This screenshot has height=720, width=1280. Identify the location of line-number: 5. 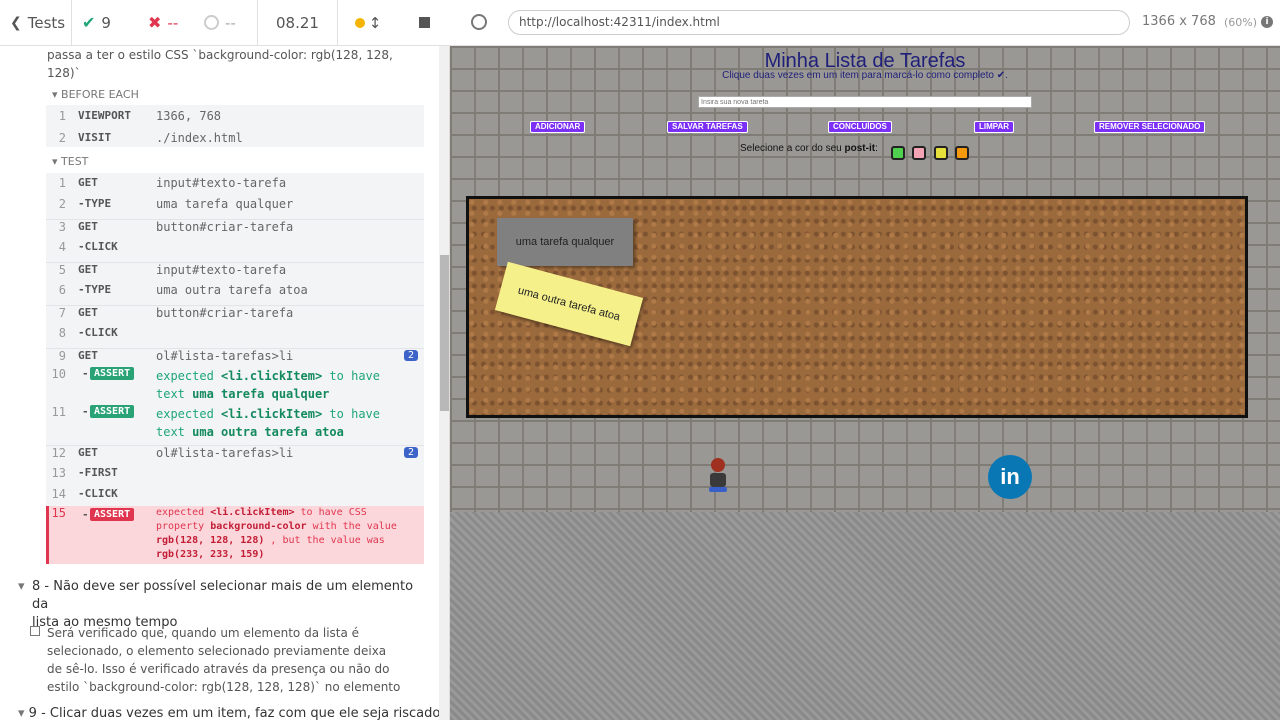
(62, 270).